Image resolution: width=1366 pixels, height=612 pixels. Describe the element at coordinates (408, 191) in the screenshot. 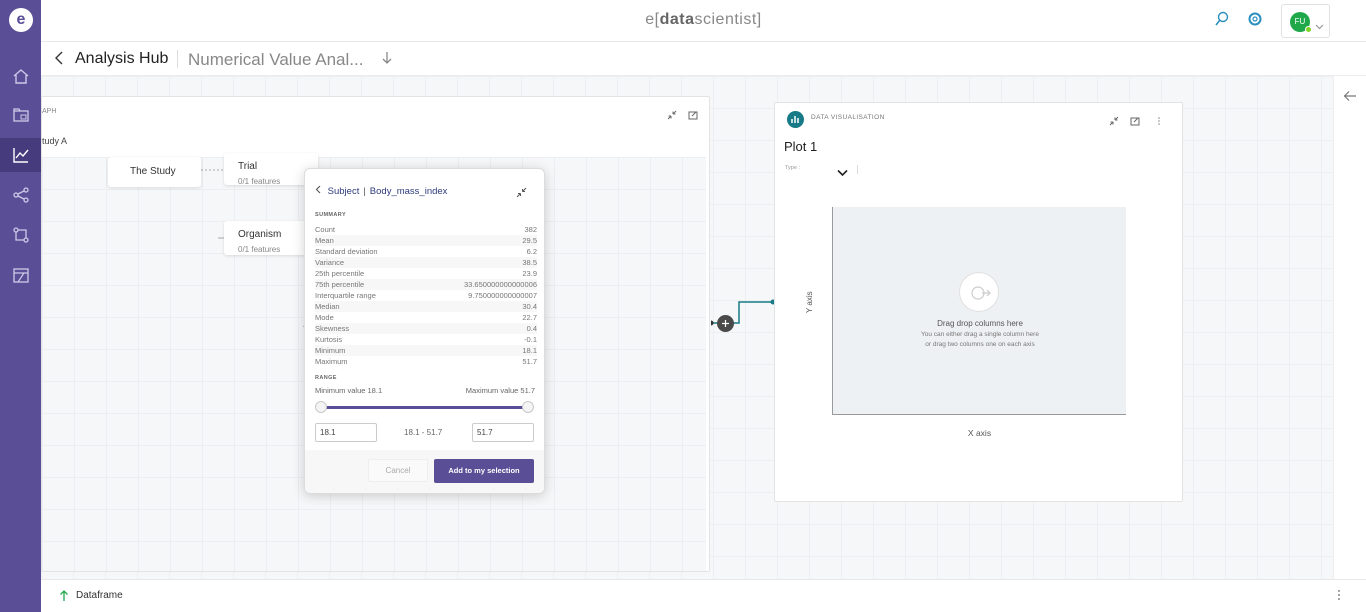

I see `popup-column: Body_mass_index` at that location.